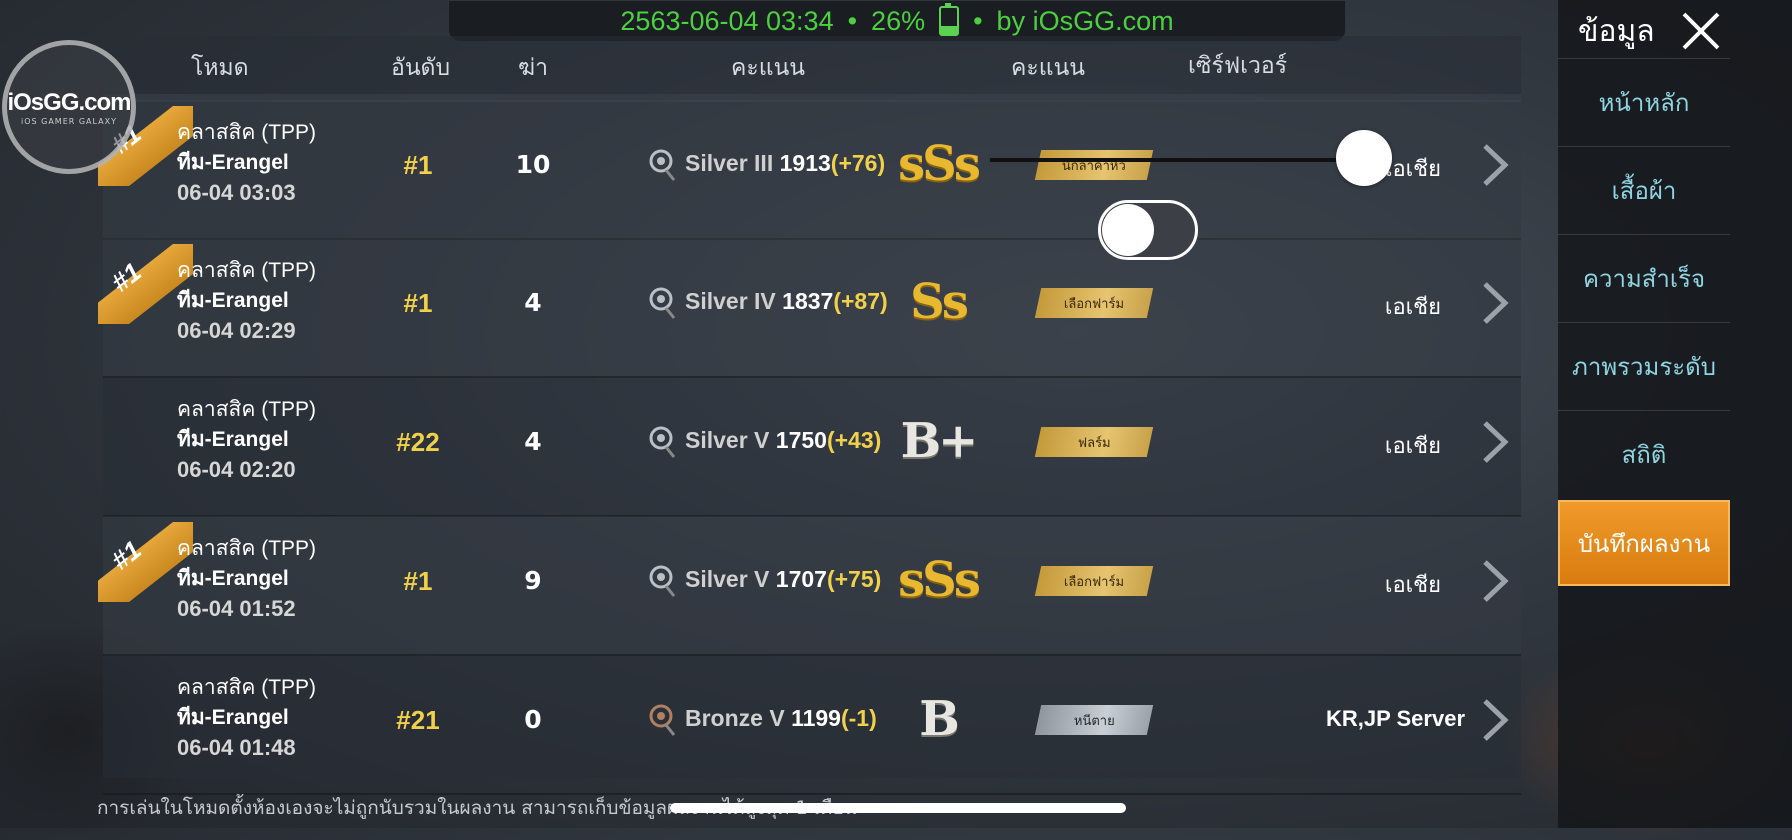 This screenshot has height=840, width=1792. Describe the element at coordinates (805, 163) in the screenshot. I see `score-points: 1913` at that location.